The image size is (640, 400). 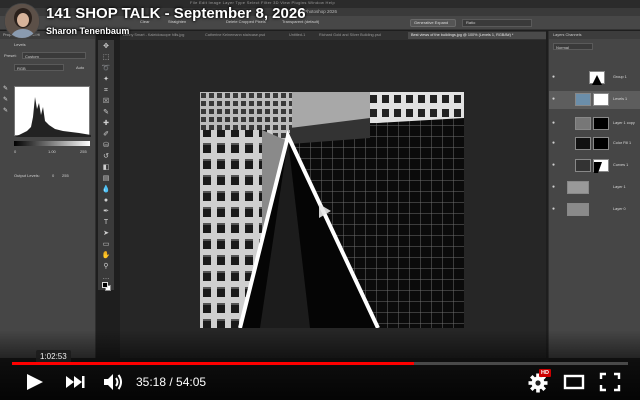 I want to click on doc-tab: Catherine Keinemann staircase.psd, so click(x=235, y=35).